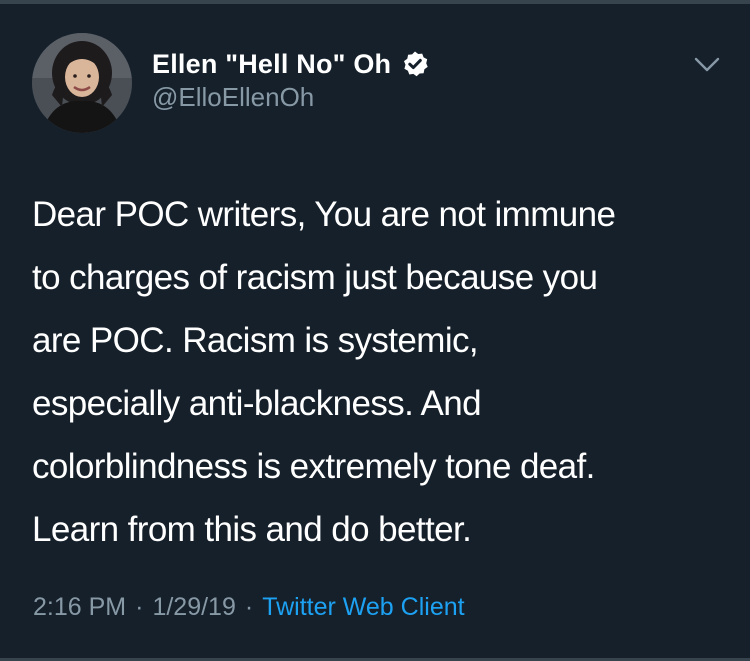 The width and height of the screenshot is (750, 661). Describe the element at coordinates (707, 65) in the screenshot. I see `chevron-down-icon` at that location.